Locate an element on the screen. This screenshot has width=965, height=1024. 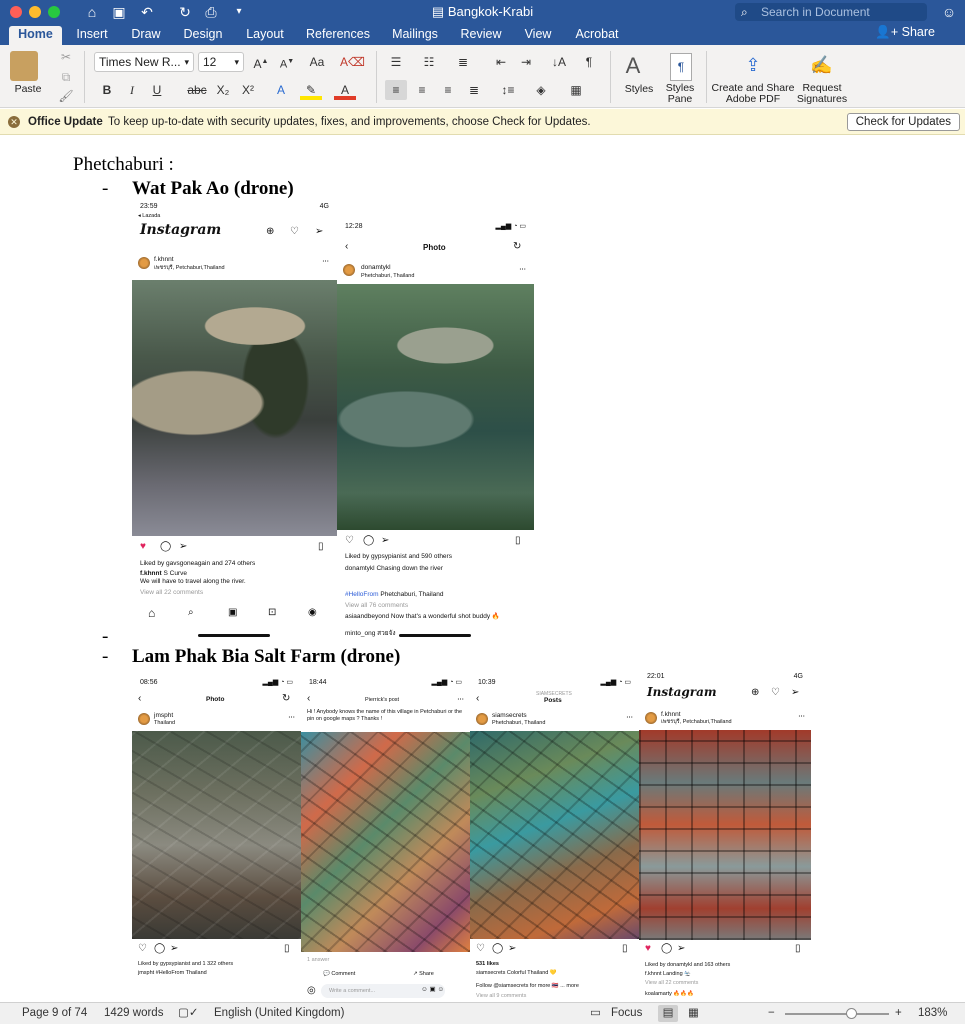
shading-icon: ◈ is located at coordinates (541, 90).